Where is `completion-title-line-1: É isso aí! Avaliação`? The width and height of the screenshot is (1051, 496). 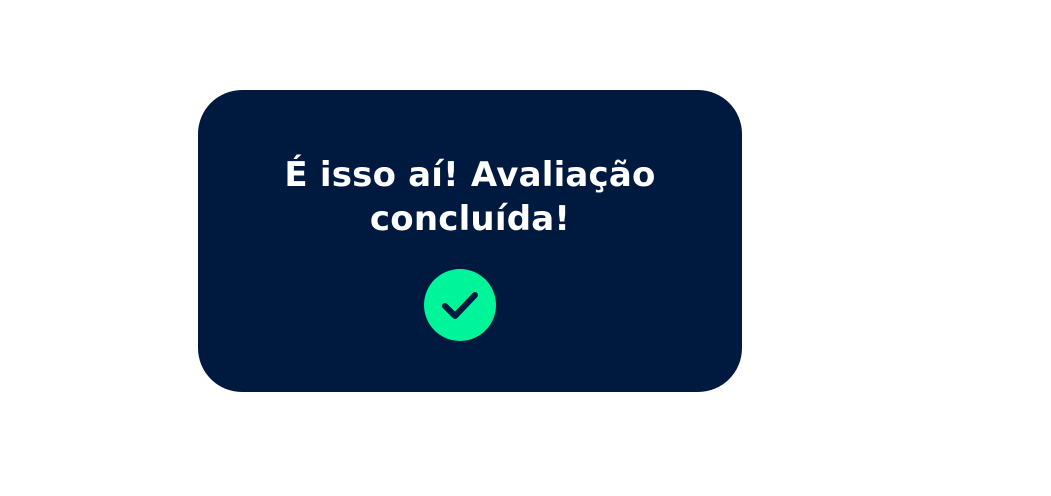
completion-title-line-1: É isso aí! Avaliação is located at coordinates (470, 175).